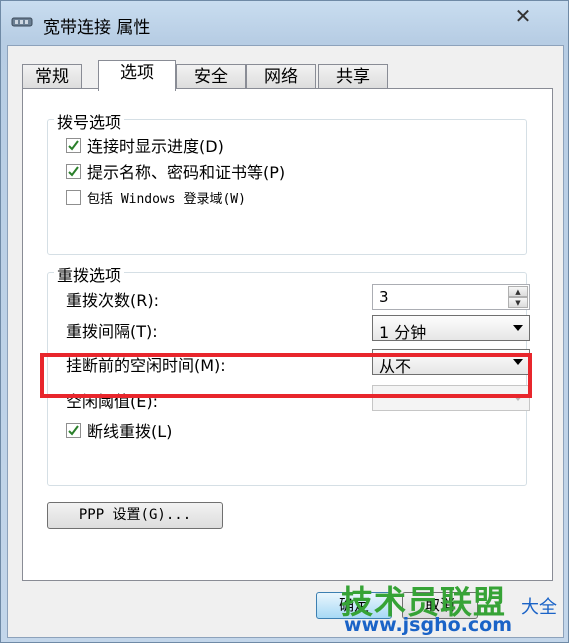 The width and height of the screenshot is (569, 643). Describe the element at coordinates (281, 76) in the screenshot. I see `tab-networking: 网络` at that location.